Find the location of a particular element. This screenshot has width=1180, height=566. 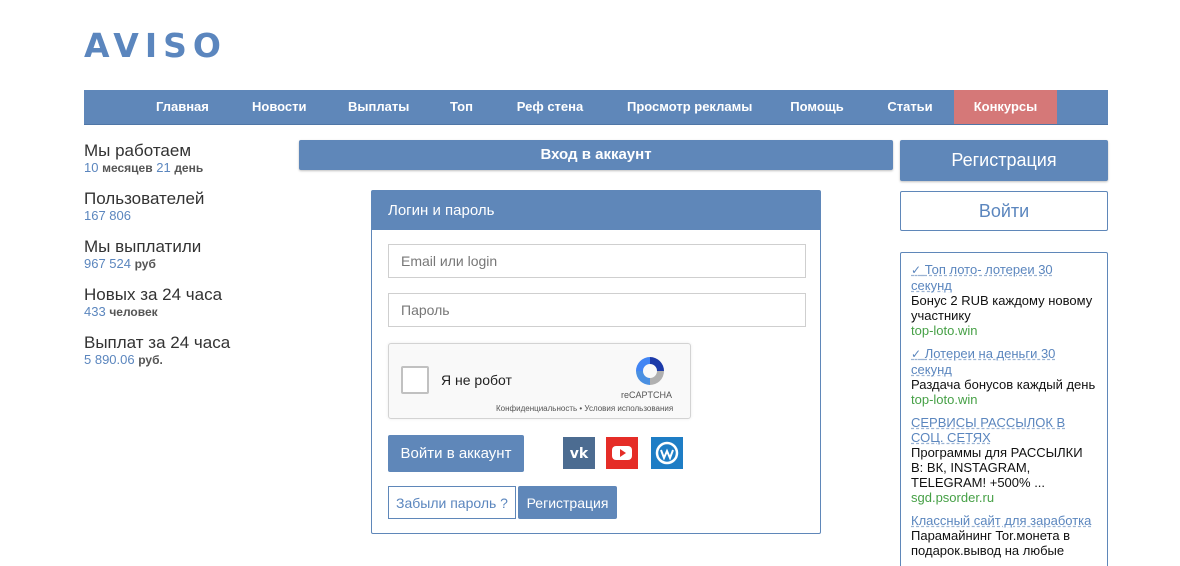

register-button: Регистрация is located at coordinates (1004, 160).